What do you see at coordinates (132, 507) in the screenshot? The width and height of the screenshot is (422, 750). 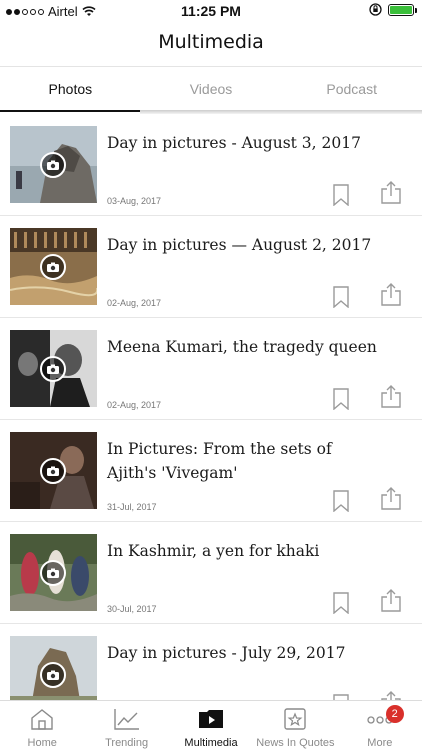 I see `item-date: 31-Jul, 2017` at bounding box center [132, 507].